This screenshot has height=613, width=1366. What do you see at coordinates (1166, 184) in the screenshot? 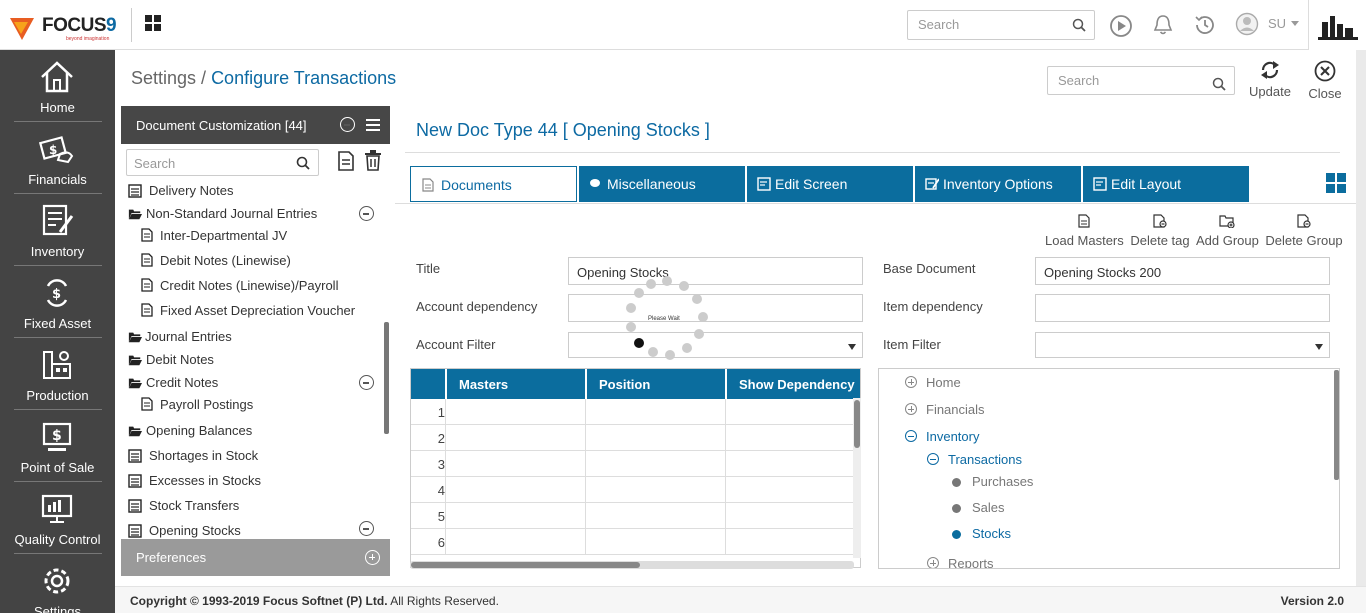
I see `tab-edit-layout: Edit Layout` at bounding box center [1166, 184].